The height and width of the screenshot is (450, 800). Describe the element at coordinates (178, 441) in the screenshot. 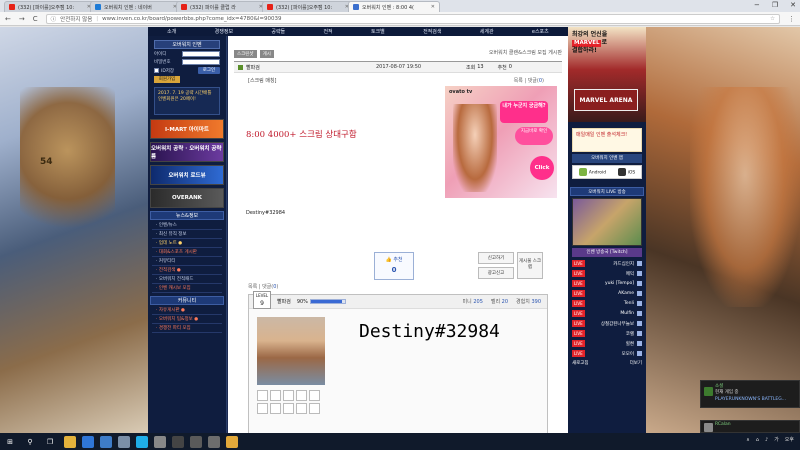

I see `obs-icon` at that location.